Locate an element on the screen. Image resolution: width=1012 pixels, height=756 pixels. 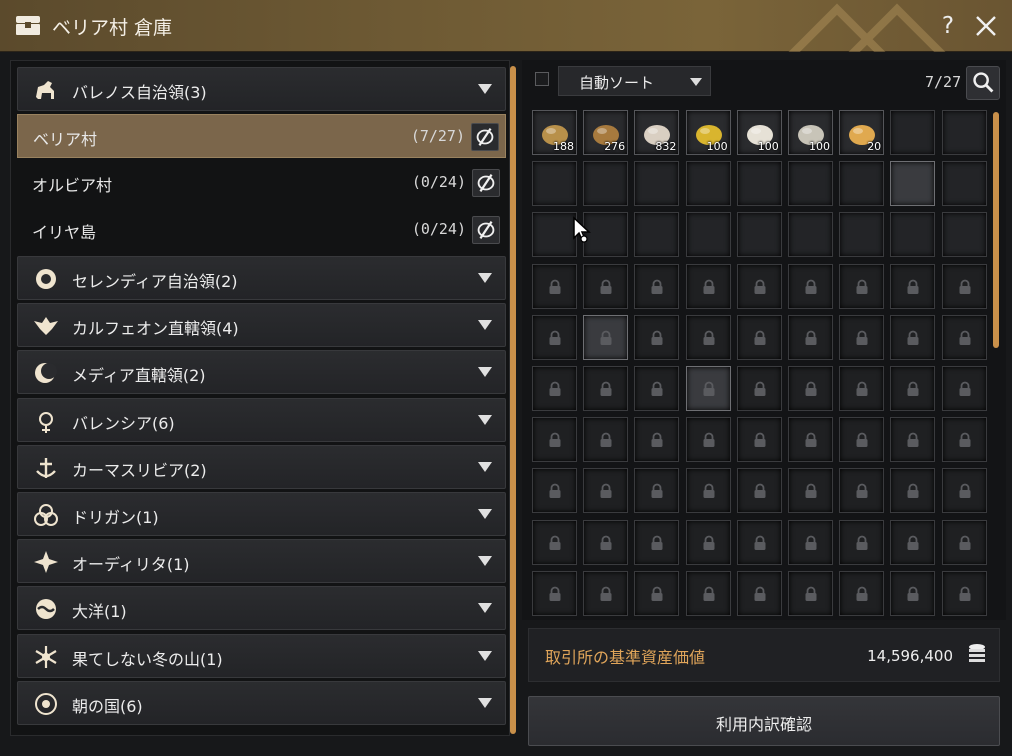
item-slot: 20 is located at coordinates (862, 132).